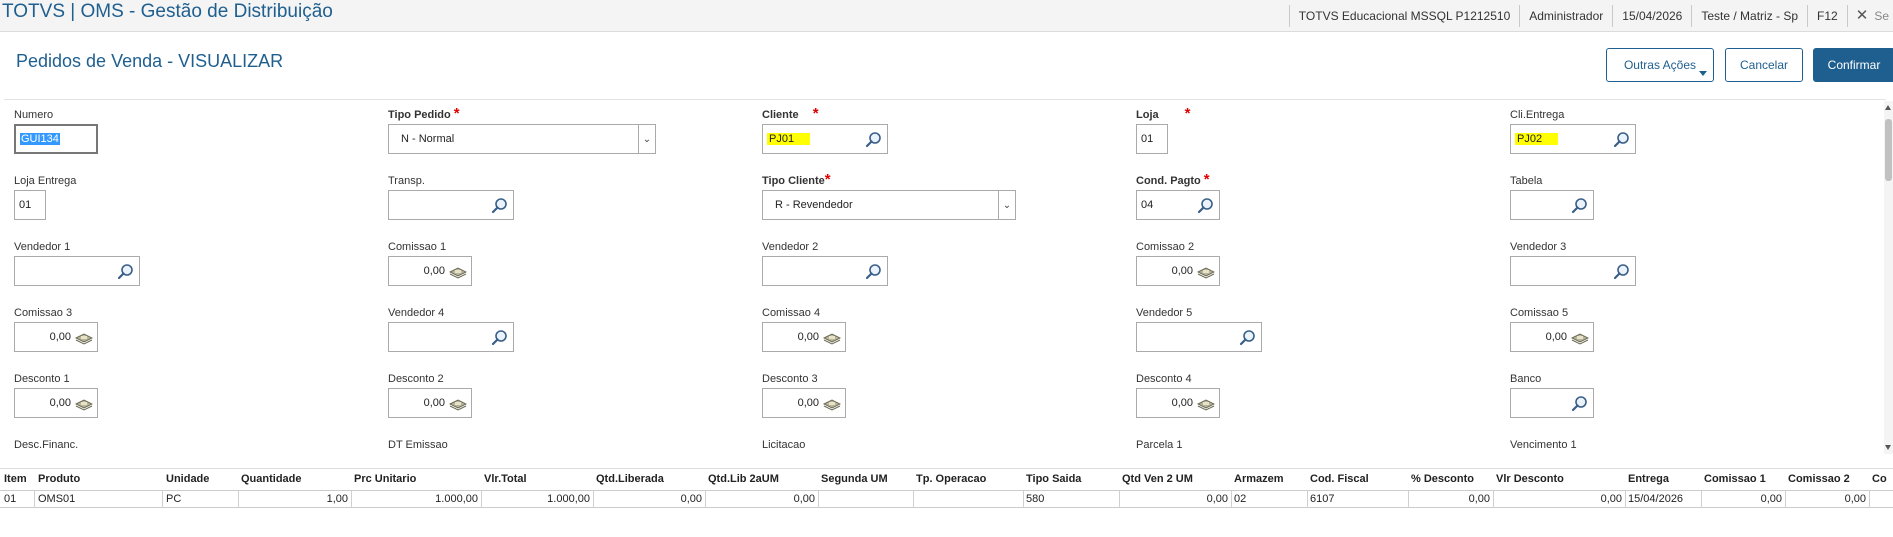 This screenshot has width=1893, height=537. I want to click on desconto2-input: 0,00, so click(430, 403).